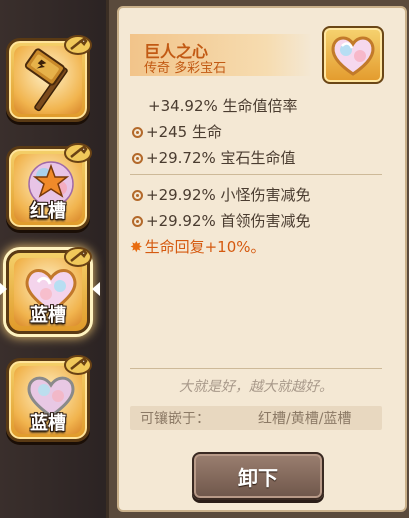 The image size is (409, 518). I want to click on stat-special-regen: ✸ 生命回复+10%。, so click(198, 246).